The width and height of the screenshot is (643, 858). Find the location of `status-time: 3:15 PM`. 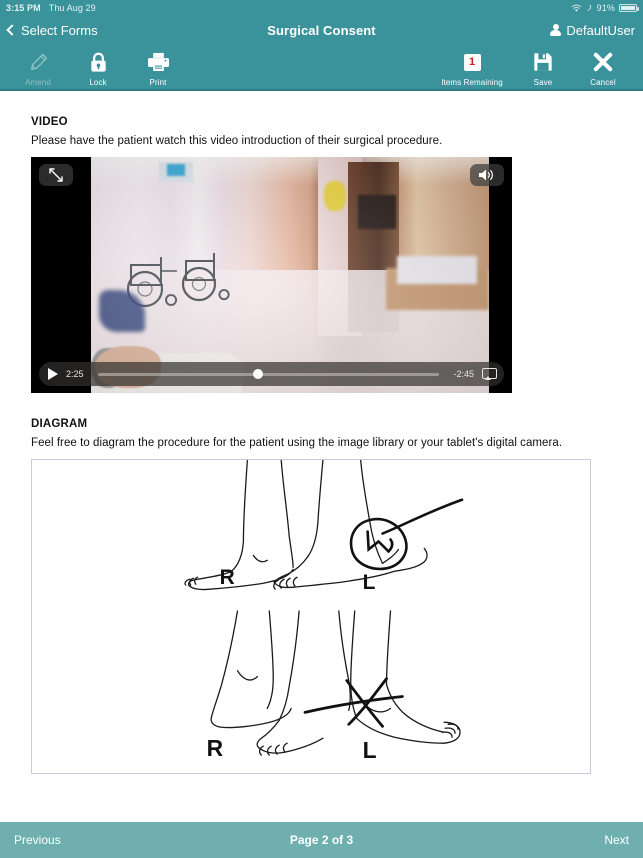

status-time: 3:15 PM is located at coordinates (23, 8).